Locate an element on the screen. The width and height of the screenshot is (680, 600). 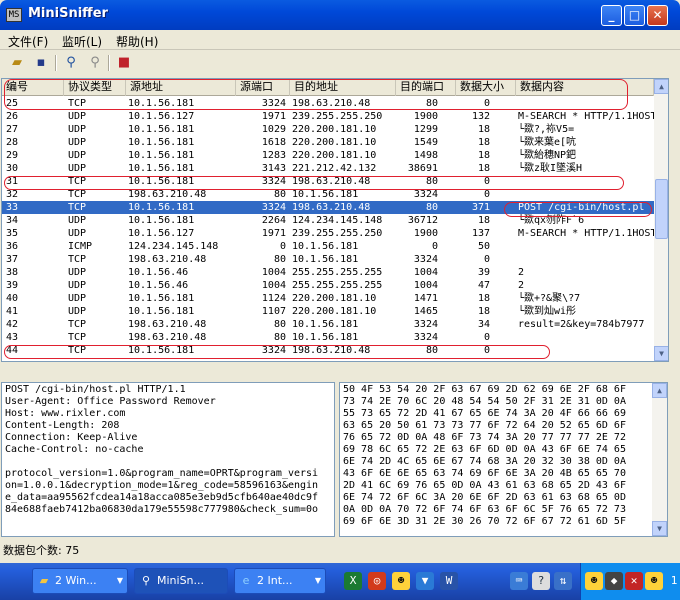
cell-size: 132 is located at coordinates (480, 116).